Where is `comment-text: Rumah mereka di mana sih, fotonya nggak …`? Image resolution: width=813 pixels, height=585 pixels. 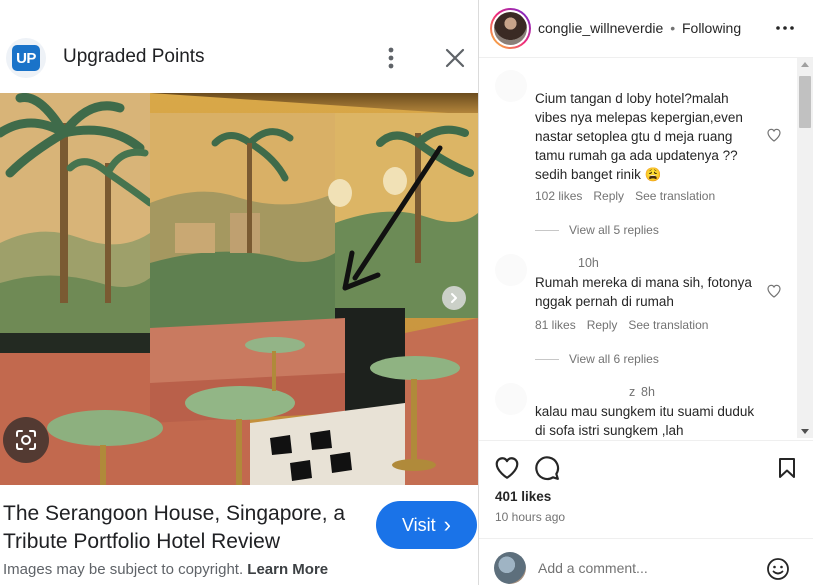
comment-text: Rumah mereka di mana sih, fotonya nggak … is located at coordinates (643, 292).